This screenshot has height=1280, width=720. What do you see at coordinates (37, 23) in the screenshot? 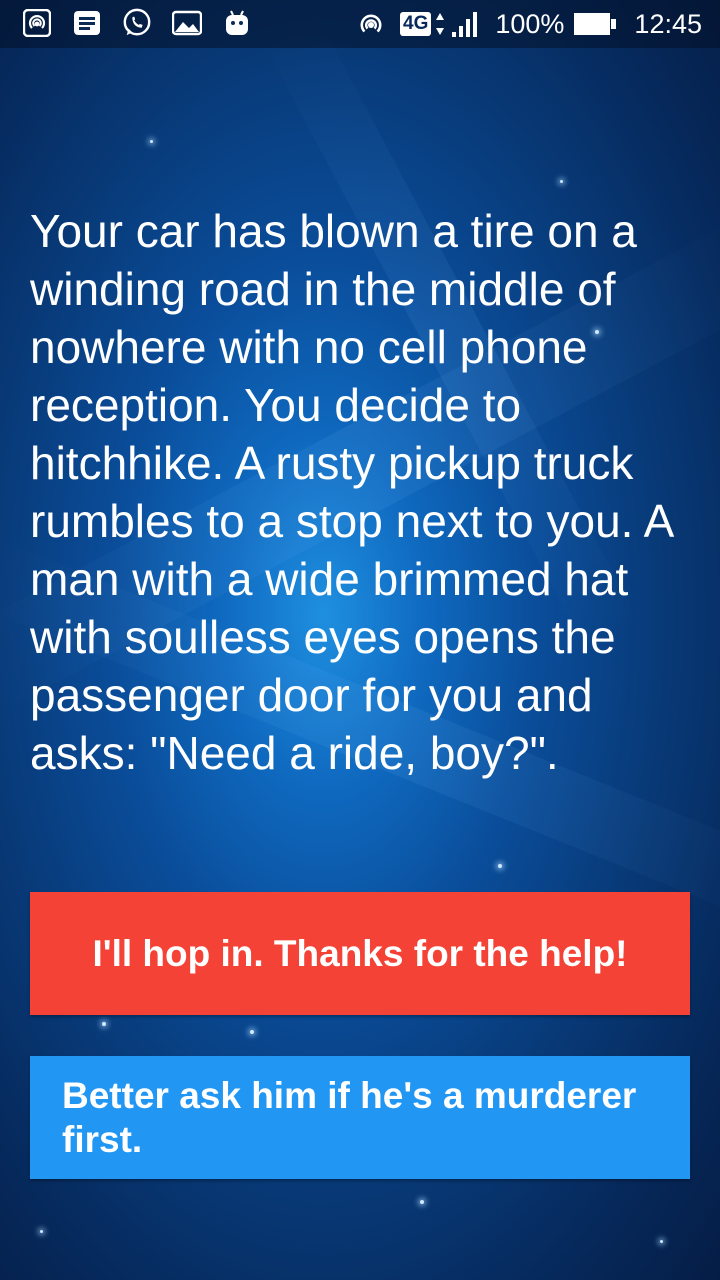
I see `hotspot-icon` at bounding box center [37, 23].